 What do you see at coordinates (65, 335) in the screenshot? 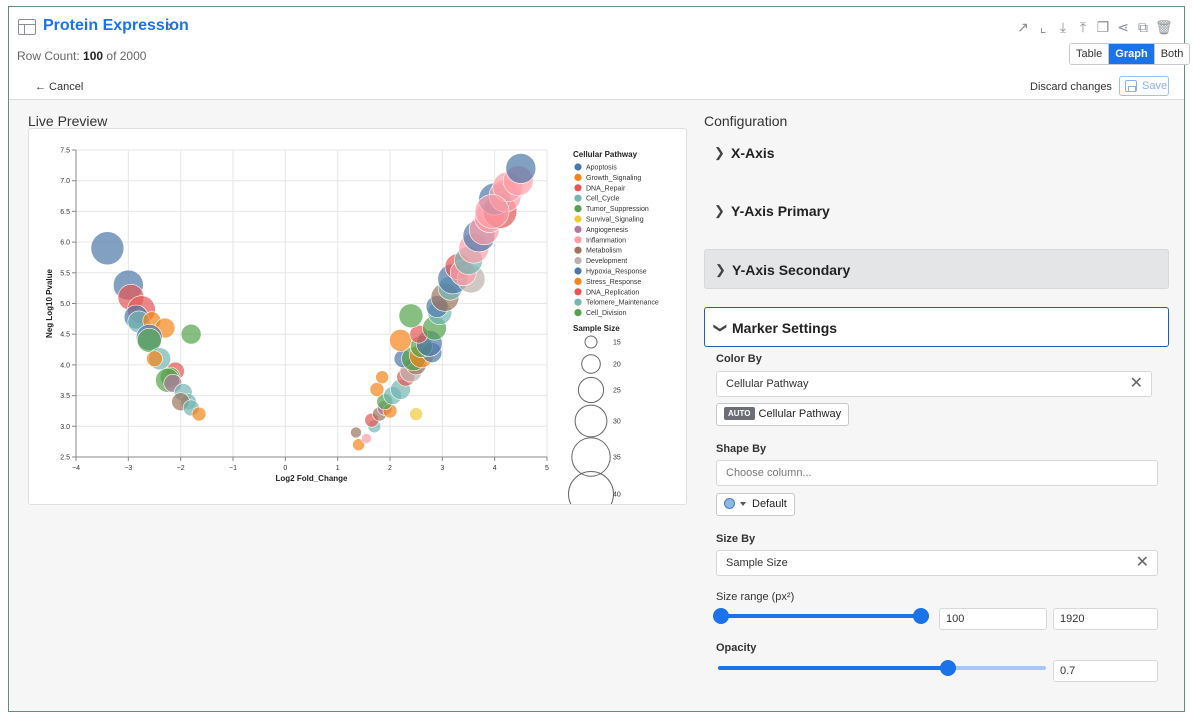
I see `y-tick-label: 4.5` at bounding box center [65, 335].